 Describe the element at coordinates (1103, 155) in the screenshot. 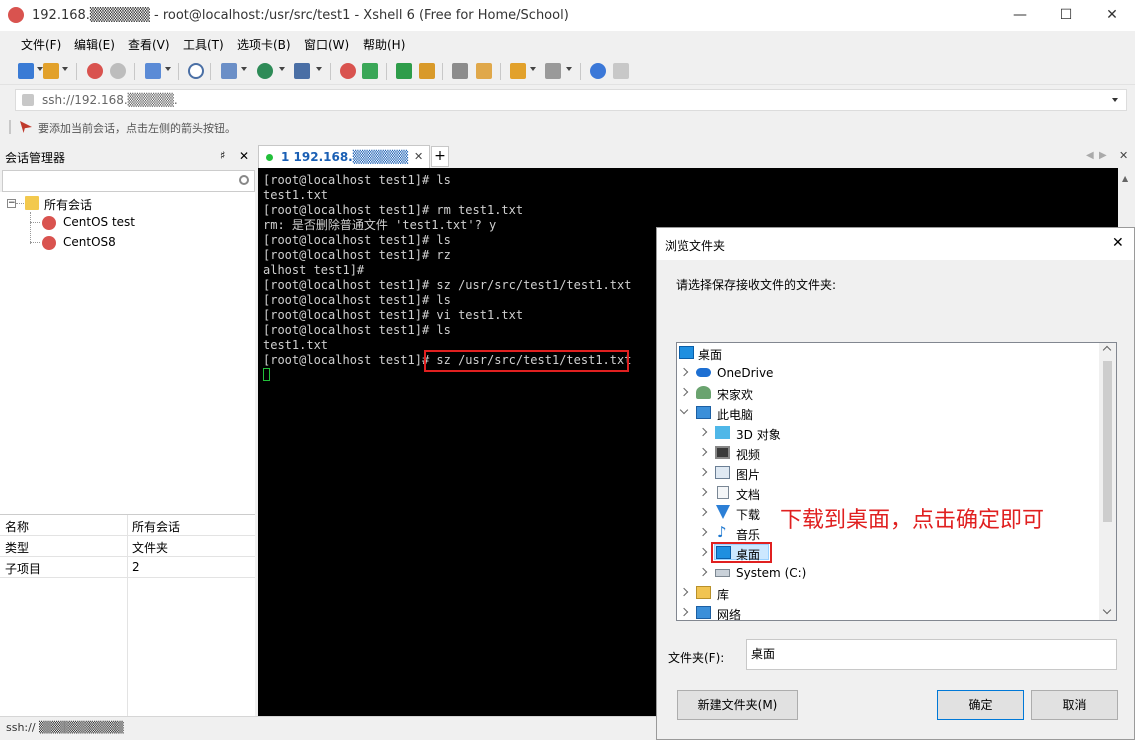

I see `tab-scroll-right-icon: ▶` at that location.